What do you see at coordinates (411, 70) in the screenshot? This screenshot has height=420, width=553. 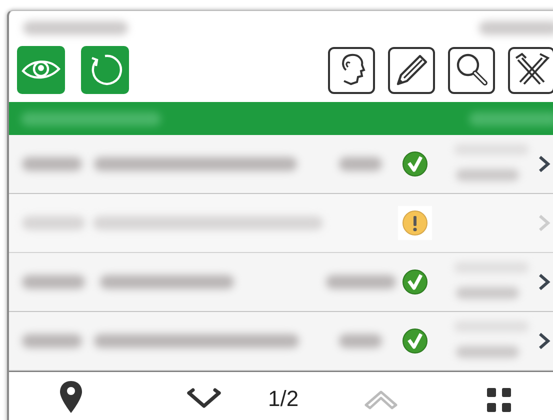 I see `edit-button` at bounding box center [411, 70].